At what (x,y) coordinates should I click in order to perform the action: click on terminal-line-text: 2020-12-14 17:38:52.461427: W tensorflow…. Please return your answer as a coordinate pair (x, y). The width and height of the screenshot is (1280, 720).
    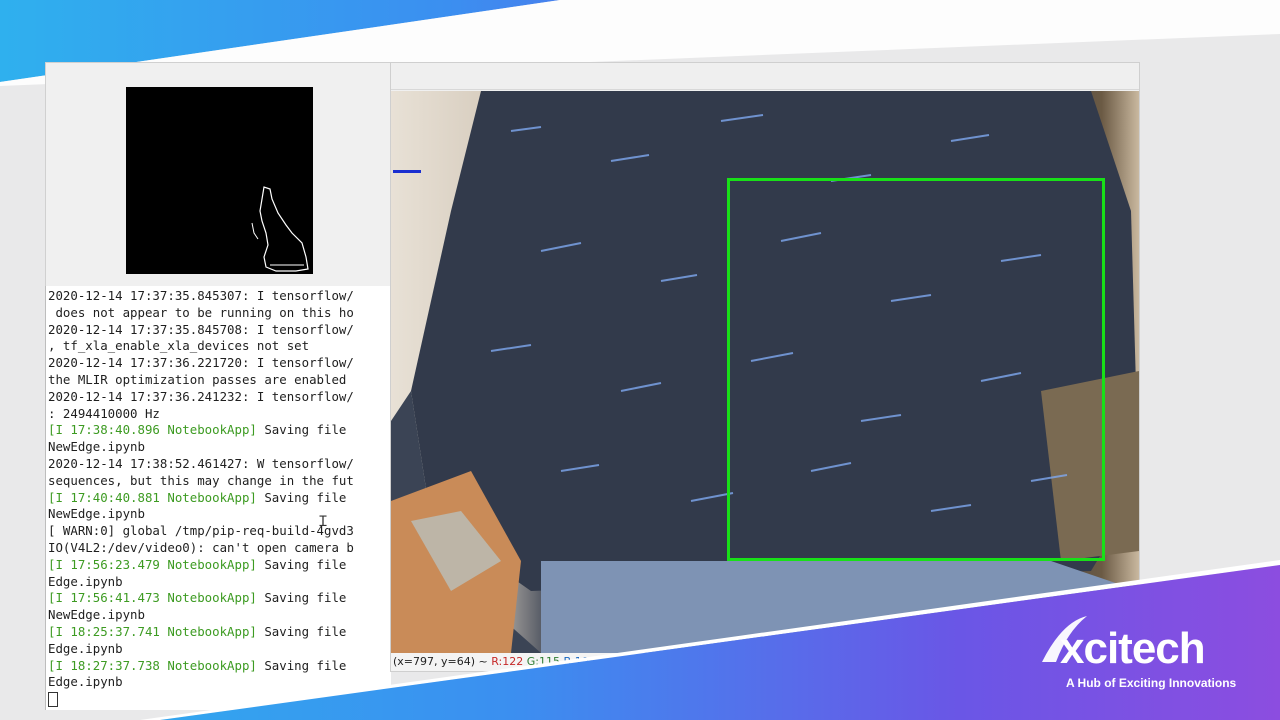
    Looking at the image, I should click on (201, 463).